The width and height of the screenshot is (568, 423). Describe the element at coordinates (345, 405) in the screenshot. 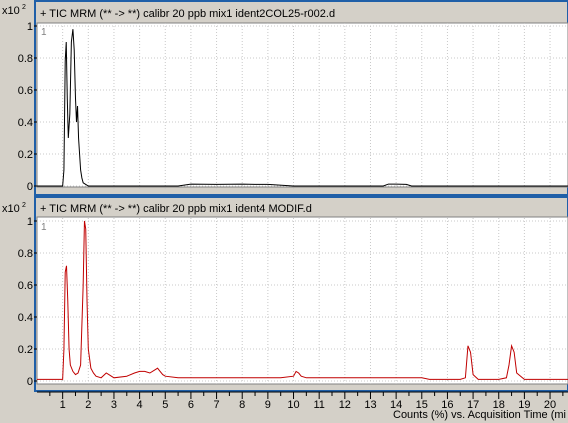

I see `x-tick-label: 12` at that location.